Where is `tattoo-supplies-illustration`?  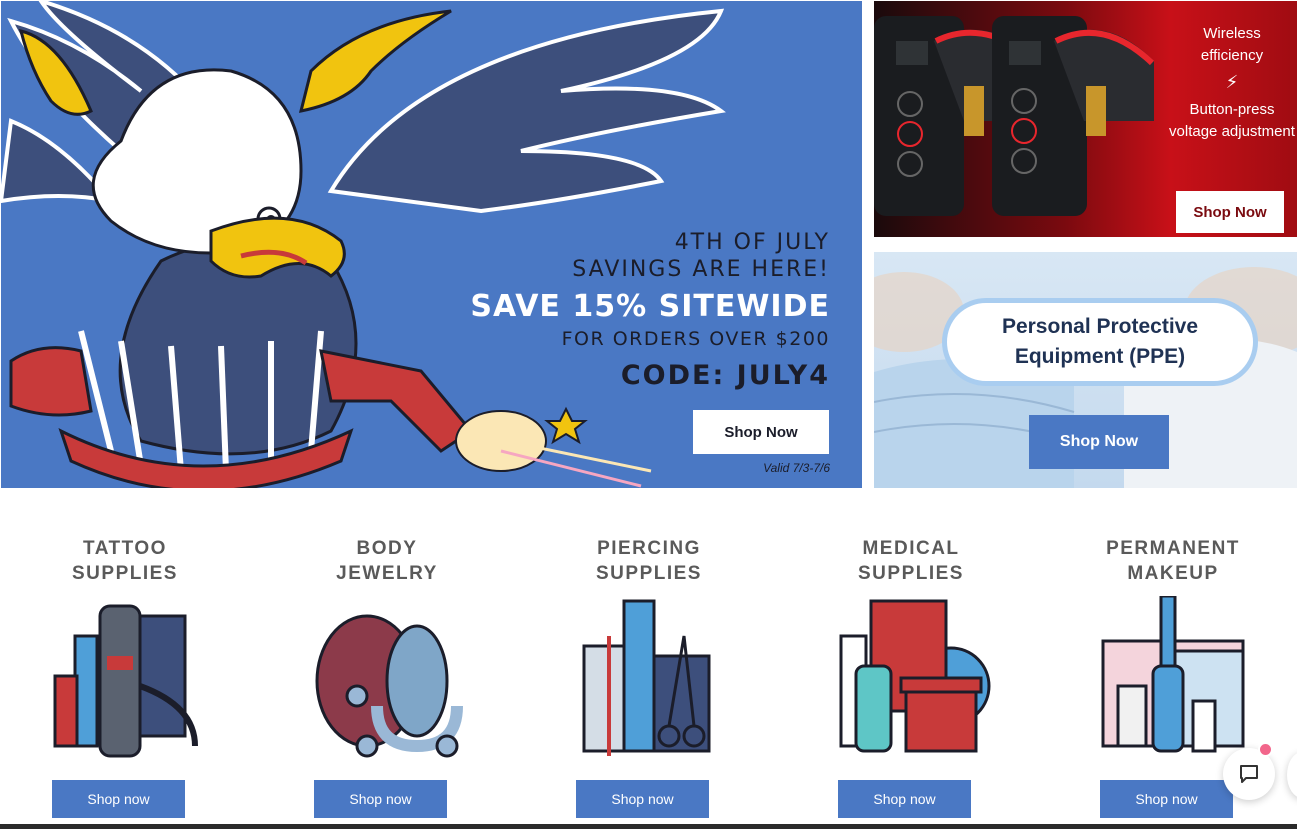
tattoo-supplies-illustration is located at coordinates (125, 681).